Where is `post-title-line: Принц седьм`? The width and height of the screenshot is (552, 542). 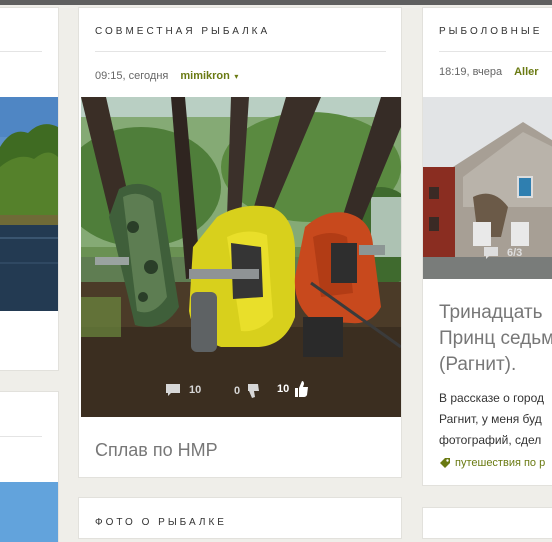
post-title-line: Принц седьм is located at coordinates (495, 339).